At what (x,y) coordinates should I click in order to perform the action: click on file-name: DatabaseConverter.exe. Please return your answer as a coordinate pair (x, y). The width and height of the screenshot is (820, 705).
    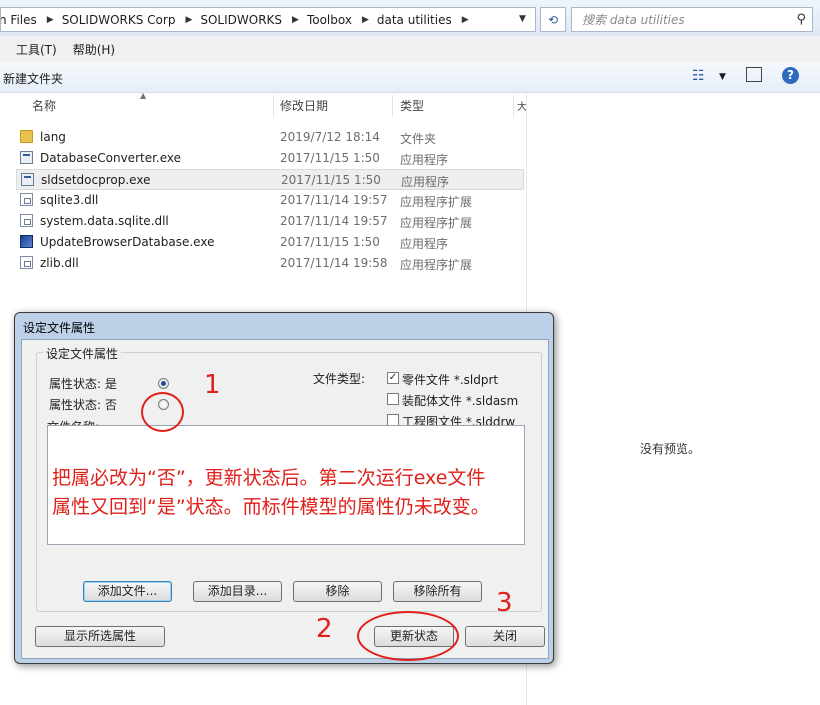
    Looking at the image, I should click on (111, 158).